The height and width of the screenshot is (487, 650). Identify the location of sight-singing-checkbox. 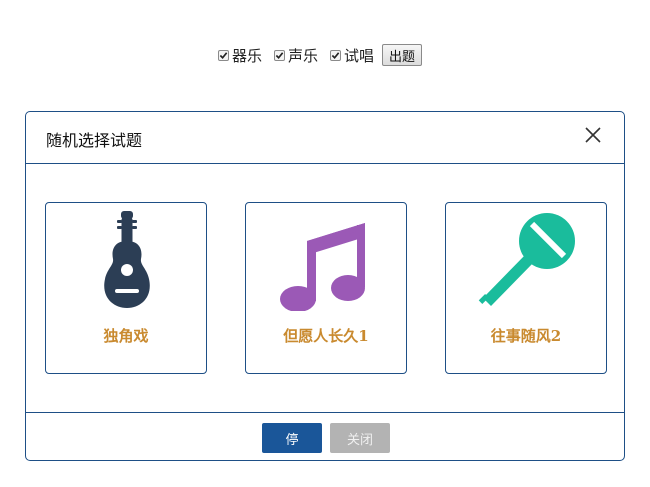
(336, 55).